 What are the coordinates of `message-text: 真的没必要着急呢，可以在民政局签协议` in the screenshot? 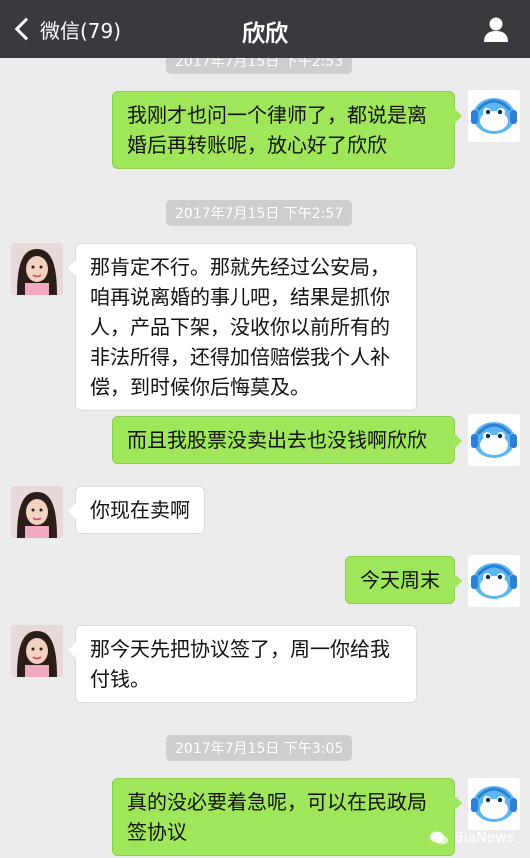 It's located at (277, 817).